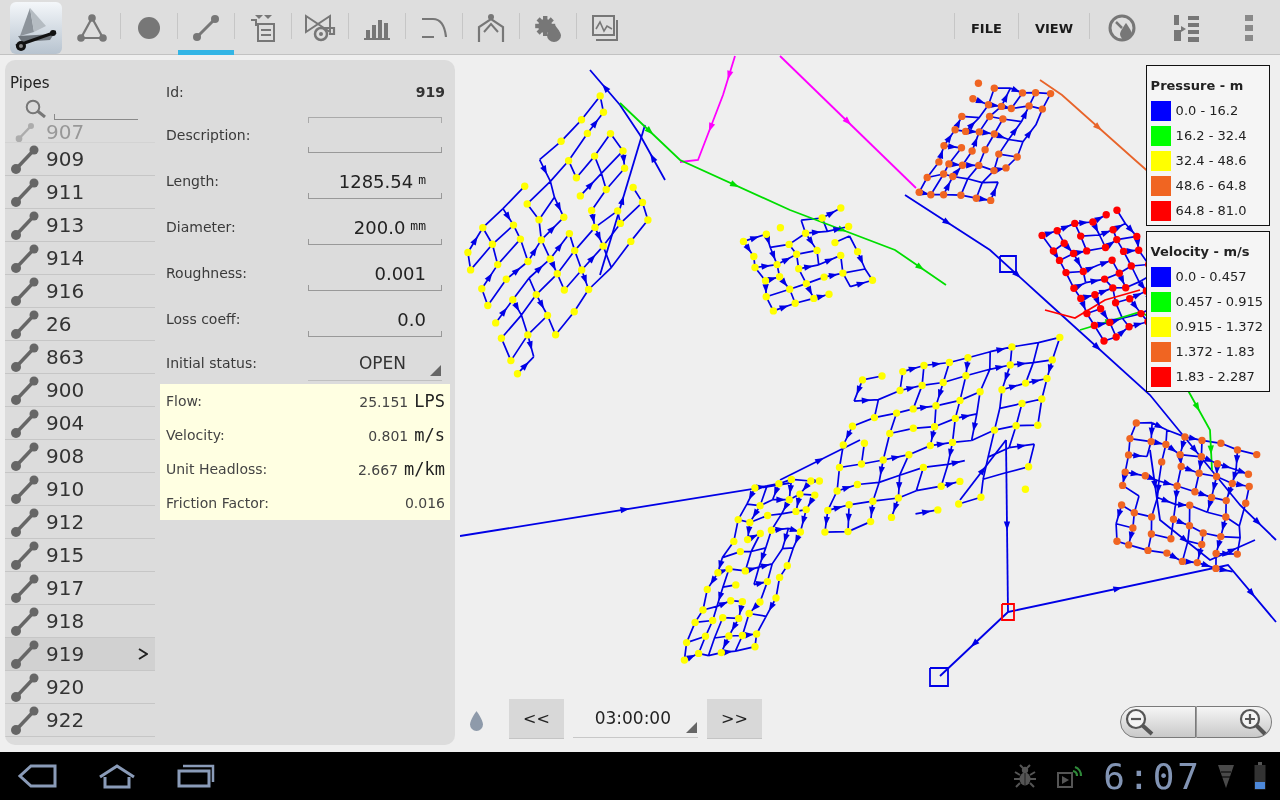 The image size is (1280, 800). I want to click on pipe-list-item: 911, so click(80, 192).